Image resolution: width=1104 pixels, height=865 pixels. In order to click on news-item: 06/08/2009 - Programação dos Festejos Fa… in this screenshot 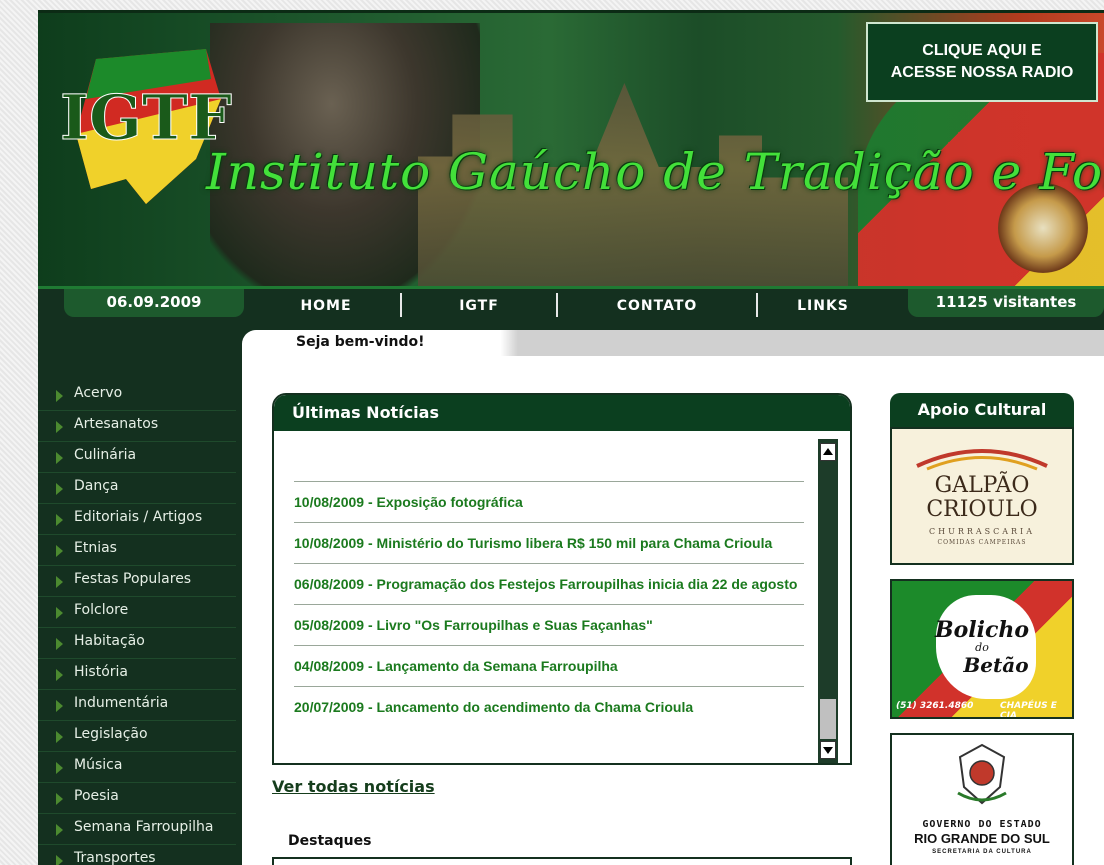, I will do `click(549, 584)`.